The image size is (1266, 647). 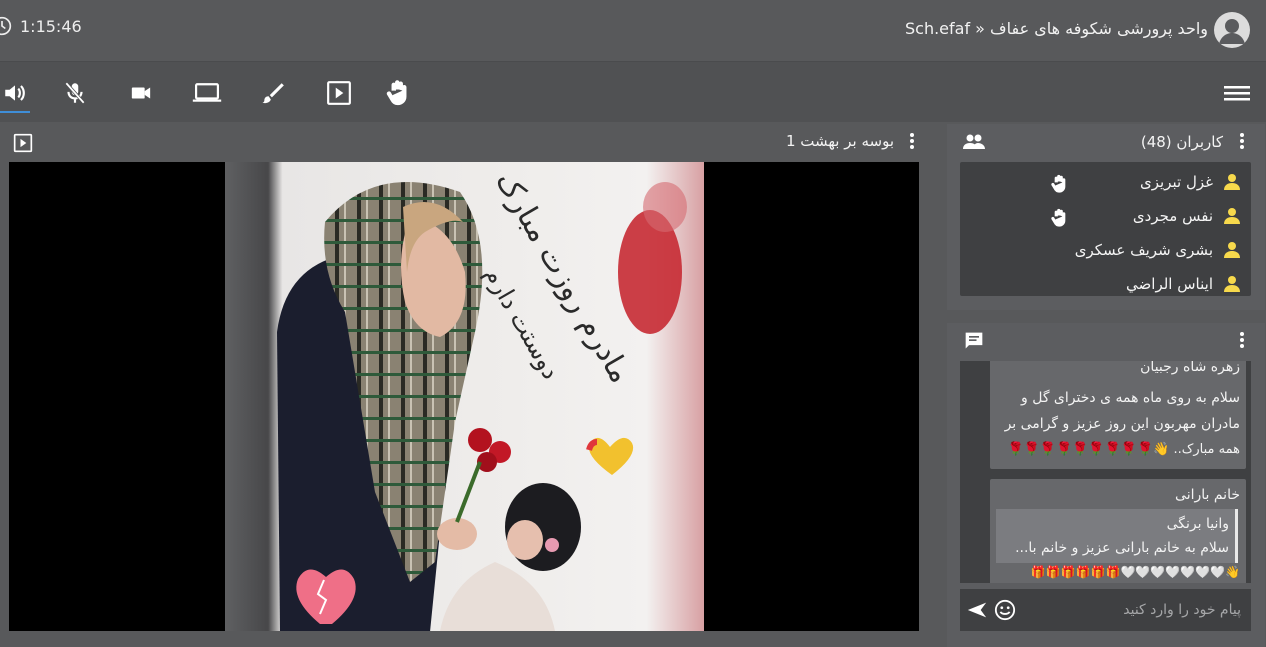 I want to click on room-title: Sch.efaf » واحد پرورشی شکوفه های عفاف, so click(x=1056, y=28).